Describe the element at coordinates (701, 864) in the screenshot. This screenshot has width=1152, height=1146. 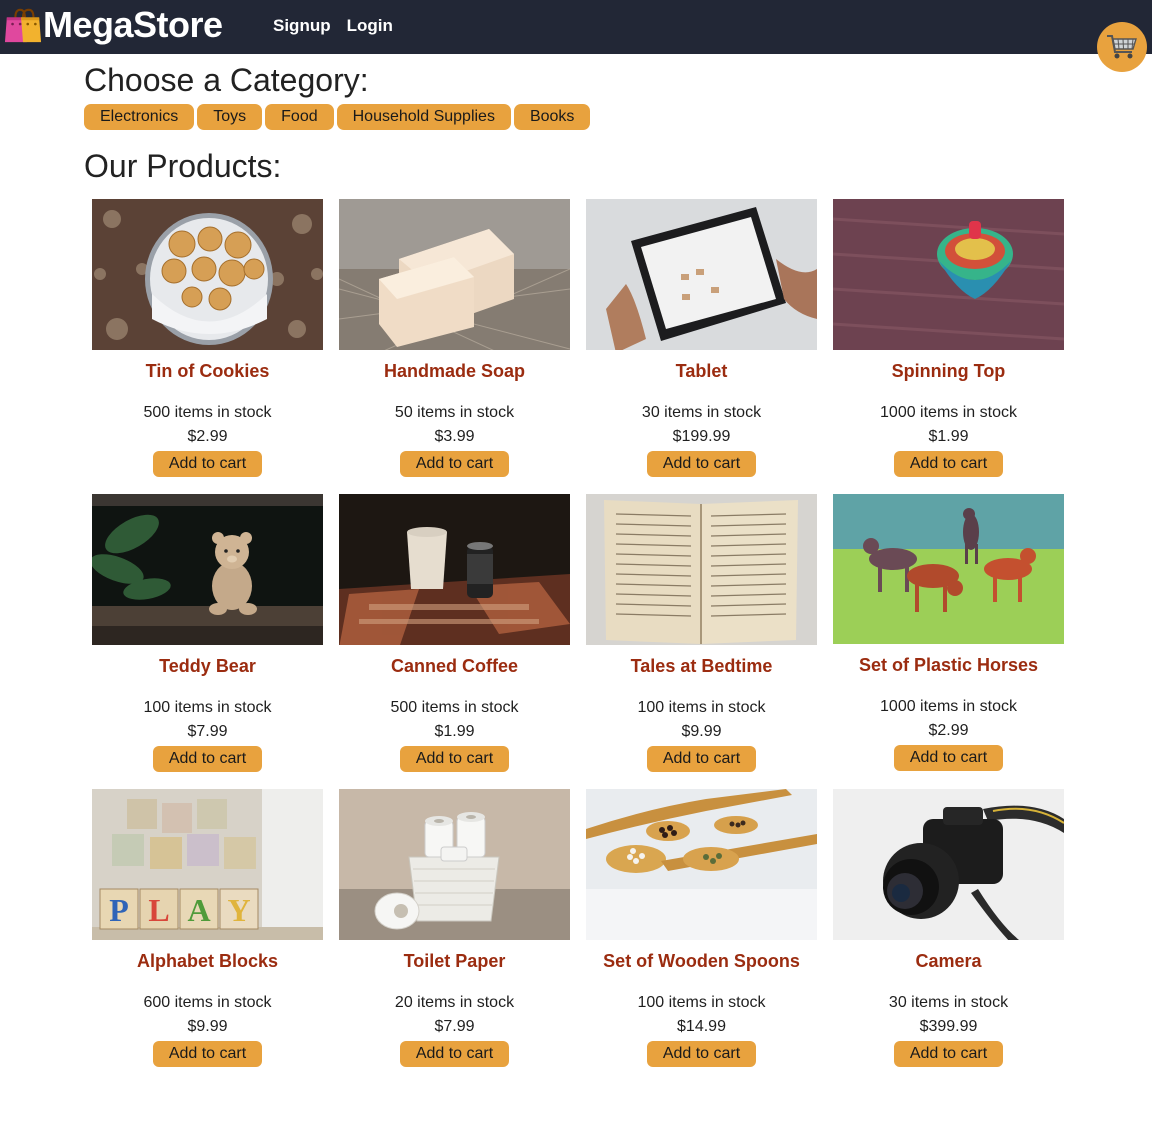
I see `wooden-spoons-photo` at that location.